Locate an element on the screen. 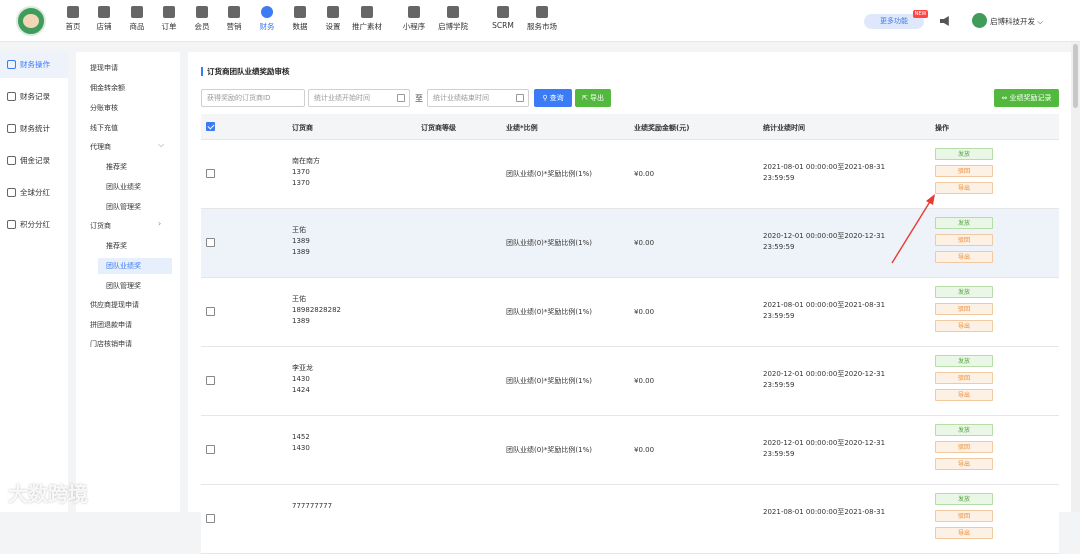 Image resolution: width=1080 pixels, height=554 pixels. export-row-button: 导出 is located at coordinates (964, 533).